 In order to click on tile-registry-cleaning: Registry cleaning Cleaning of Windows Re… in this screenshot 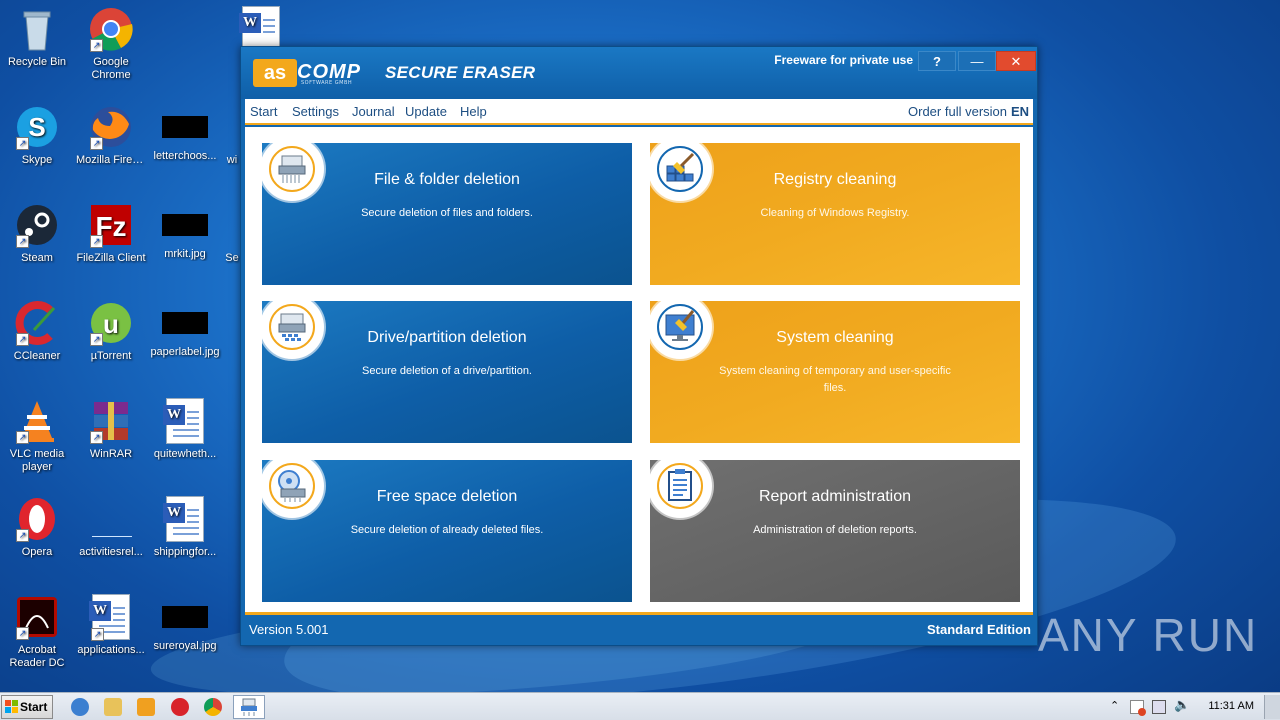, I will do `click(835, 214)`.